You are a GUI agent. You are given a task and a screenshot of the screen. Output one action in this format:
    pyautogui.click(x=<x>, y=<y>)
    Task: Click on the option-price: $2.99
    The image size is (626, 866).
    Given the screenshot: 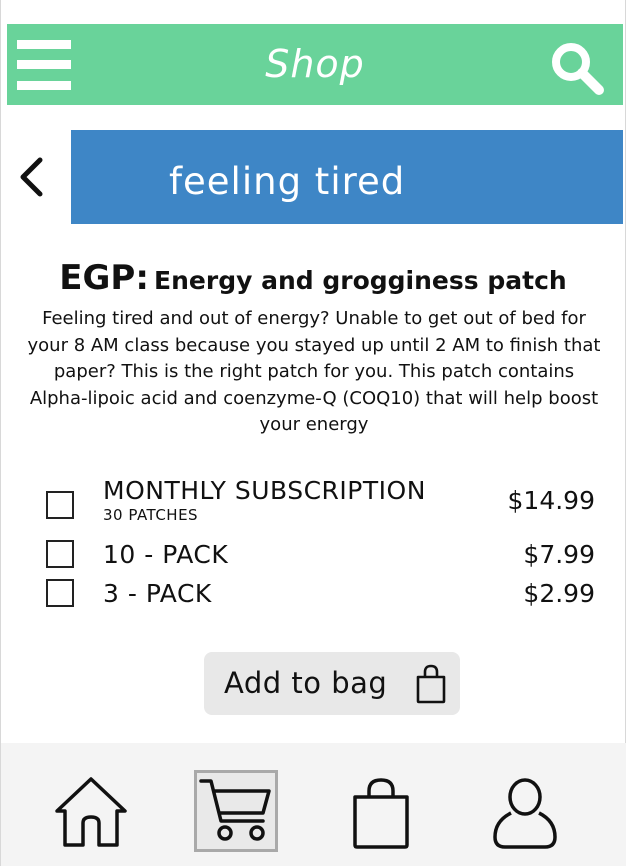 What is the action you would take?
    pyautogui.click(x=559, y=593)
    